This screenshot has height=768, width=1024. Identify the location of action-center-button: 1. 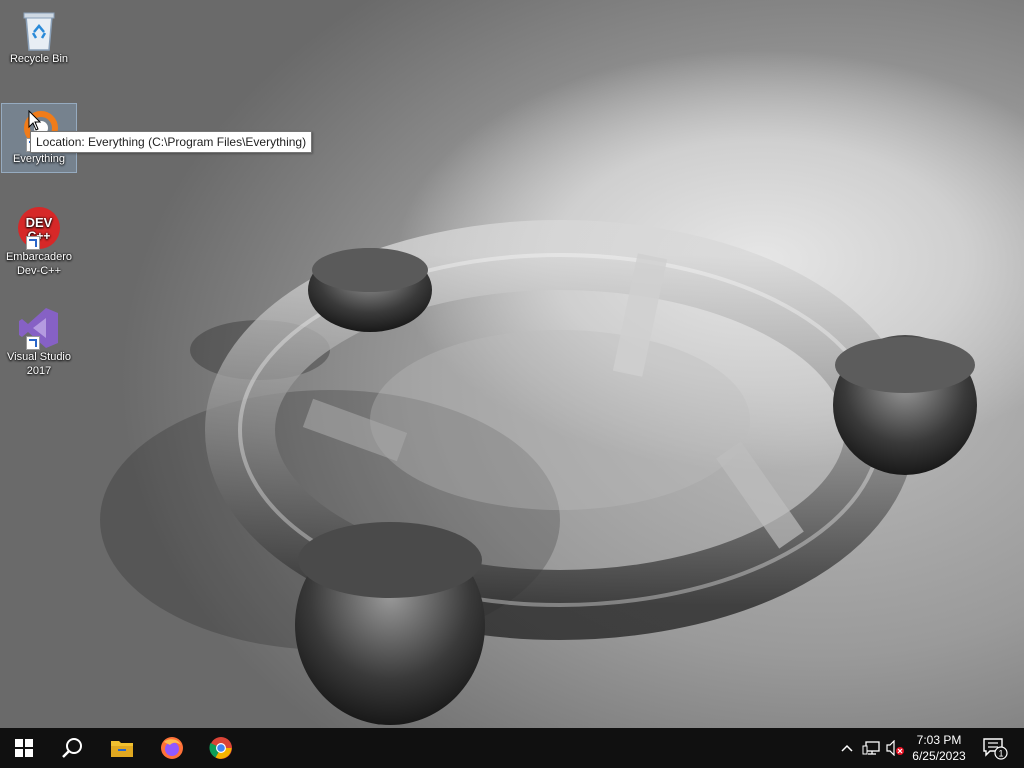
(995, 748).